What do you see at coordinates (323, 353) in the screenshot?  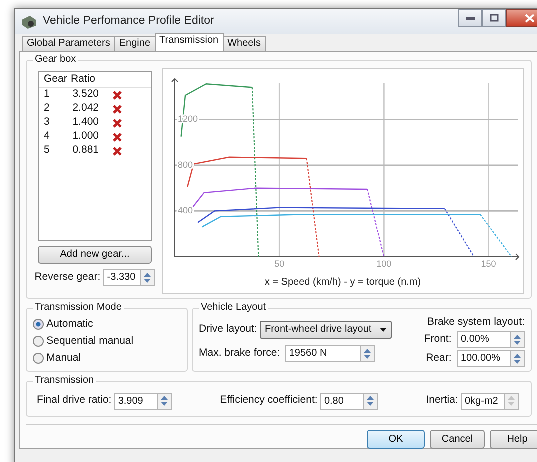 I see `spin-field: 19560 N` at bounding box center [323, 353].